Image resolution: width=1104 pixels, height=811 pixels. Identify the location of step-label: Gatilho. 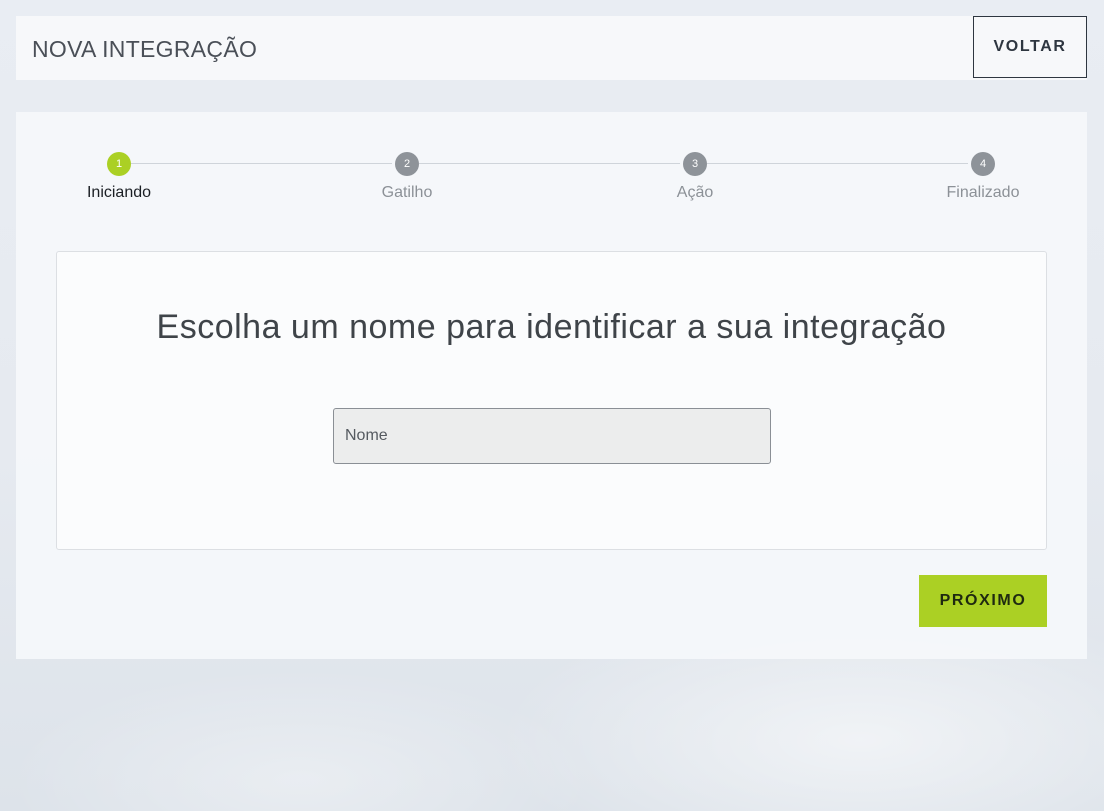
(407, 192).